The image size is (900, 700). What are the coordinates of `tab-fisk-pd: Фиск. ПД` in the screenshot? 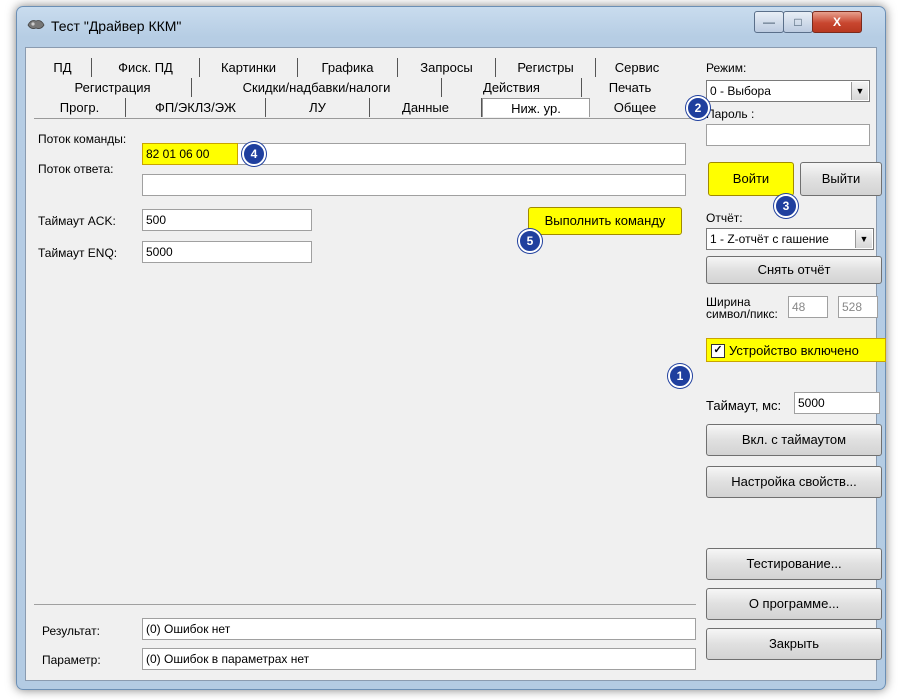 It's located at (146, 67).